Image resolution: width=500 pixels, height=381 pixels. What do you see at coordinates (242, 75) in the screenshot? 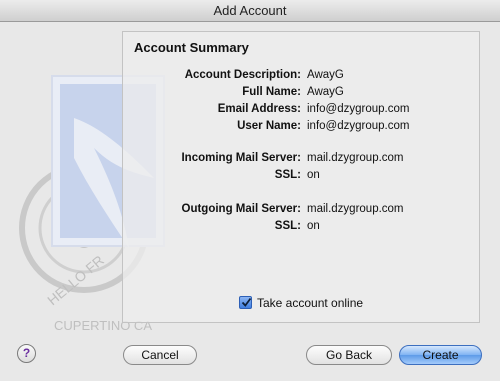
I see `row-label: Account Description:` at bounding box center [242, 75].